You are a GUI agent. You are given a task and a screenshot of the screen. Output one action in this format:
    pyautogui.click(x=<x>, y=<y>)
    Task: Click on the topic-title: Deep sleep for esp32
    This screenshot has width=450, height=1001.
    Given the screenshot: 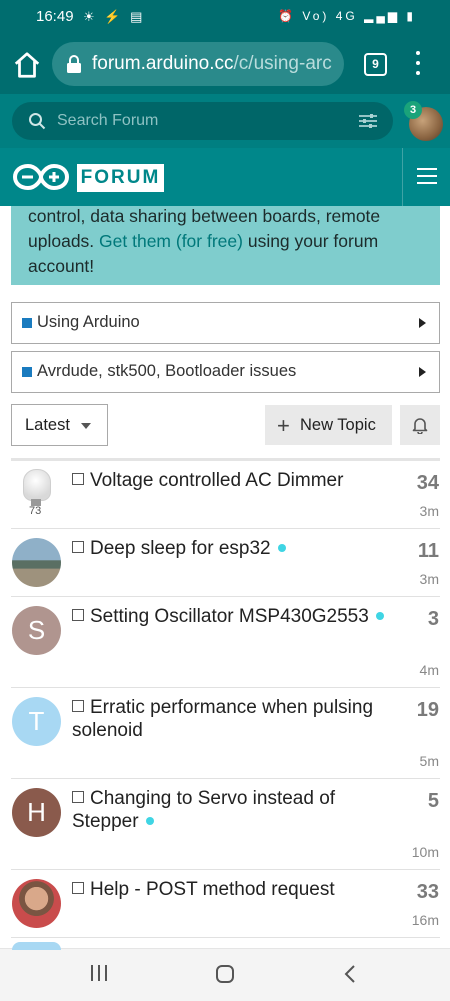 What is the action you would take?
    pyautogui.click(x=232, y=548)
    